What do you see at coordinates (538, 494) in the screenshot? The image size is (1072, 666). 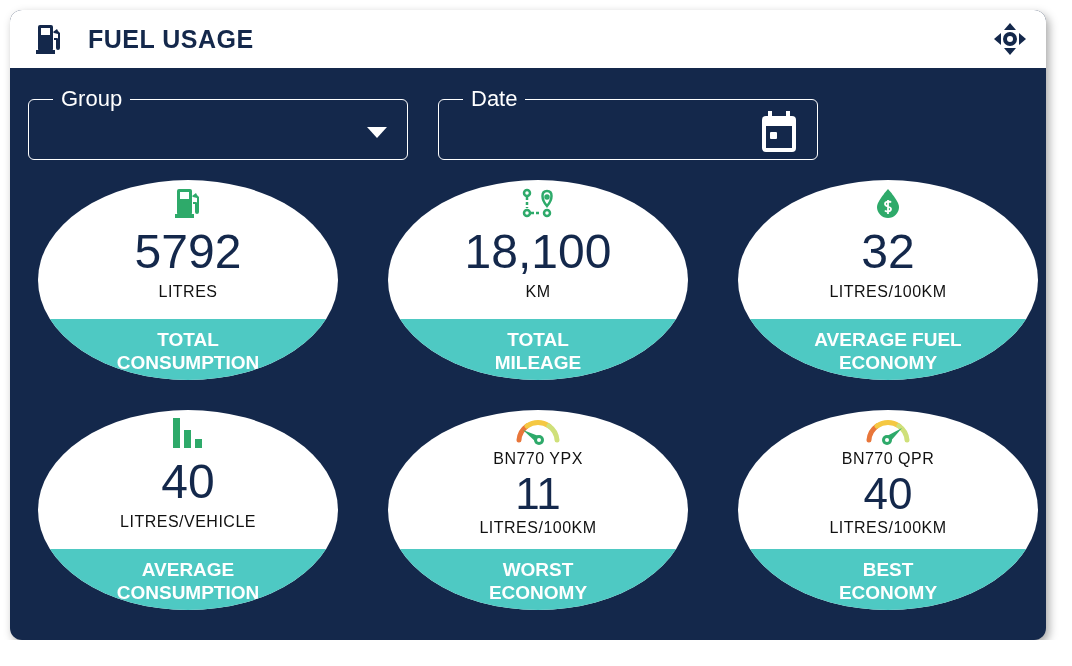 I see `stat-value: 11` at bounding box center [538, 494].